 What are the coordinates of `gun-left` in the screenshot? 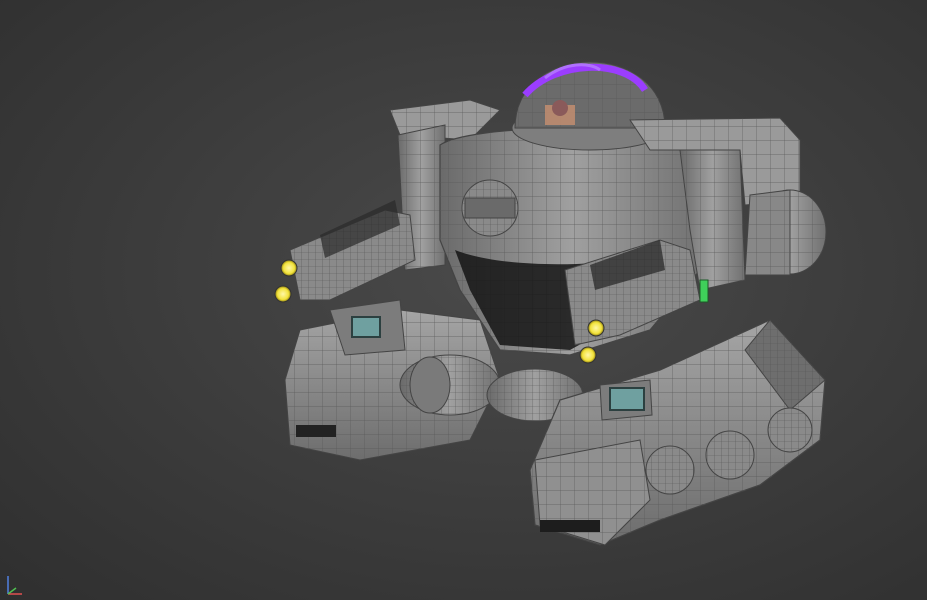 It's located at (345, 278).